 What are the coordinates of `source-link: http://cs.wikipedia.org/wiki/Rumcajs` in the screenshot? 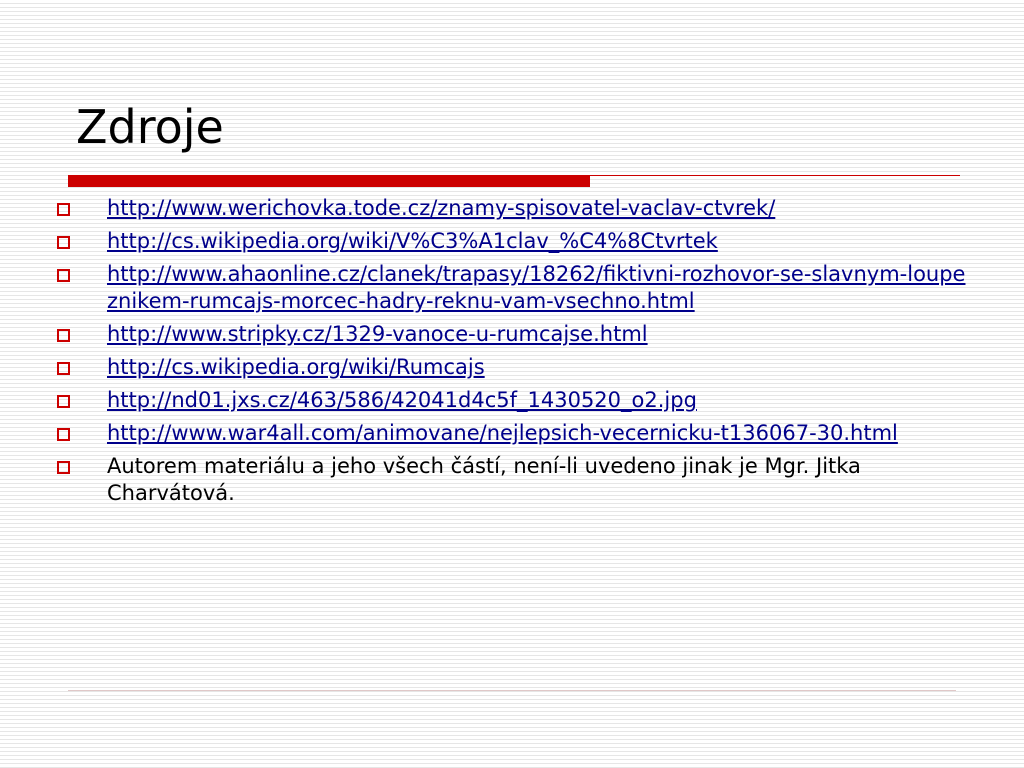 It's located at (296, 367).